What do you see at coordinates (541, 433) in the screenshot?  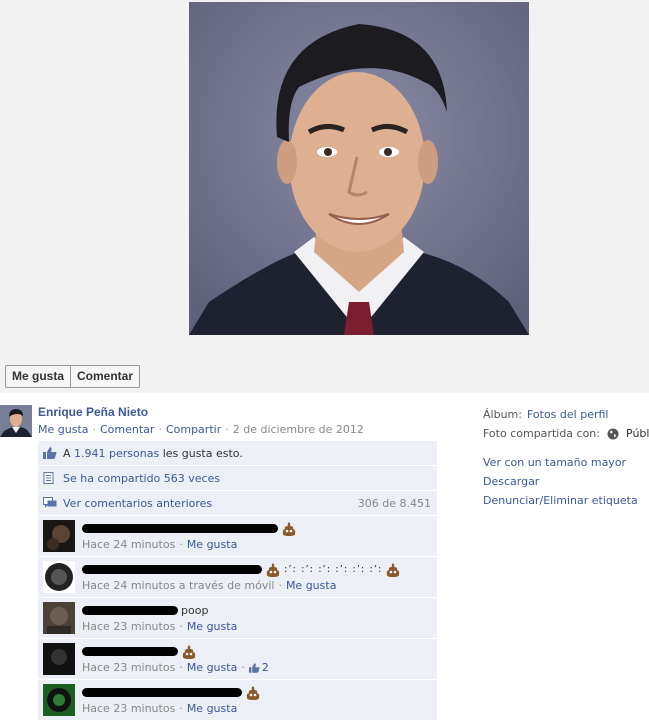 I see `shared-with-label: Foto compartida con:` at bounding box center [541, 433].